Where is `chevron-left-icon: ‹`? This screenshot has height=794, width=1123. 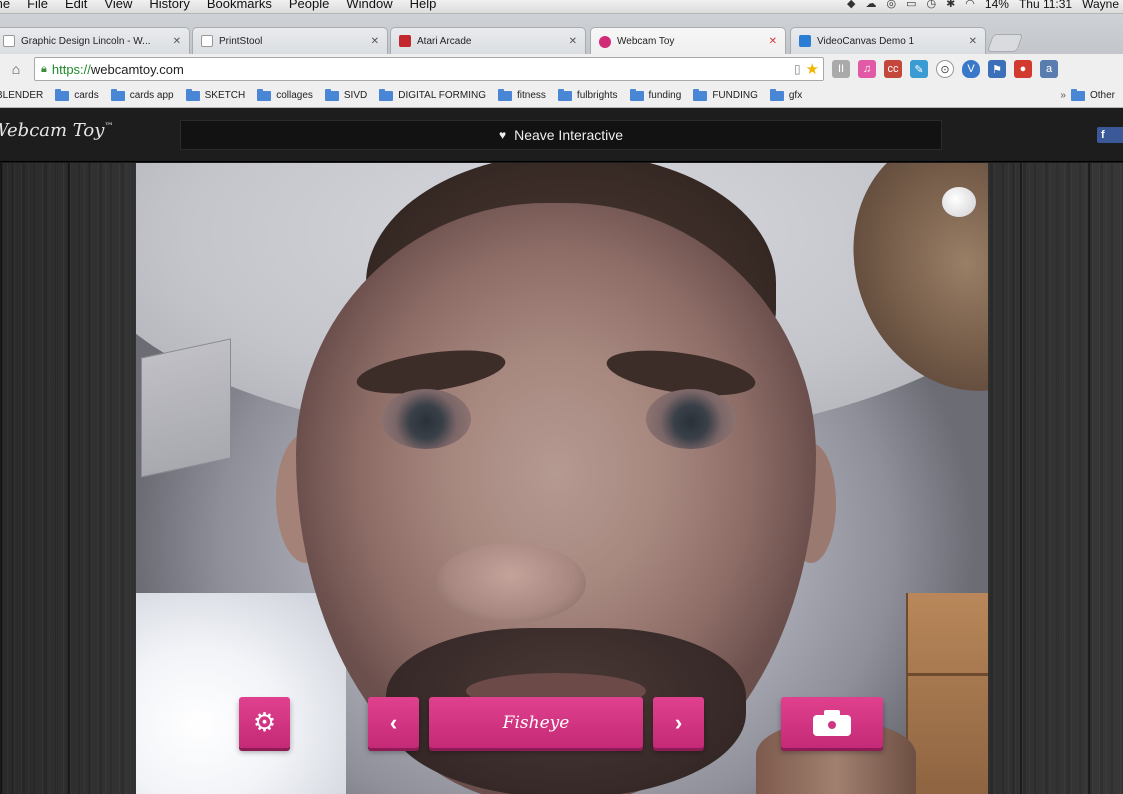
chevron-left-icon: ‹ is located at coordinates (393, 722).